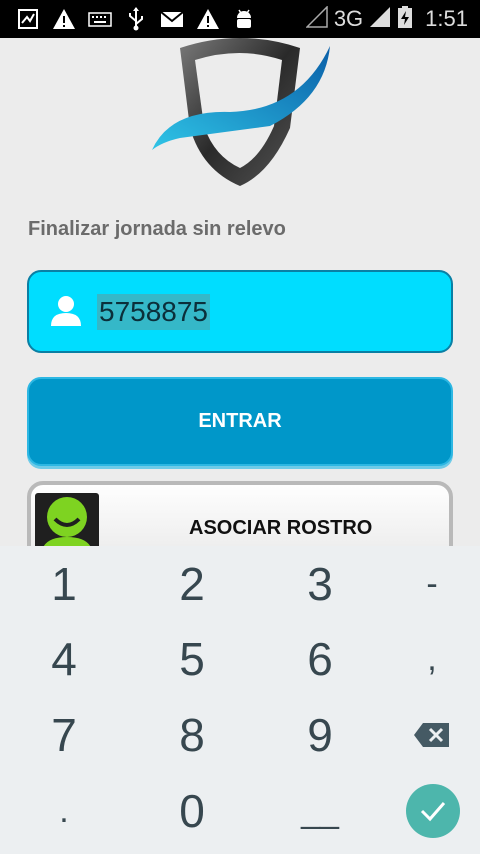 The width and height of the screenshot is (480, 854). I want to click on key-9: 9, so click(320, 735).